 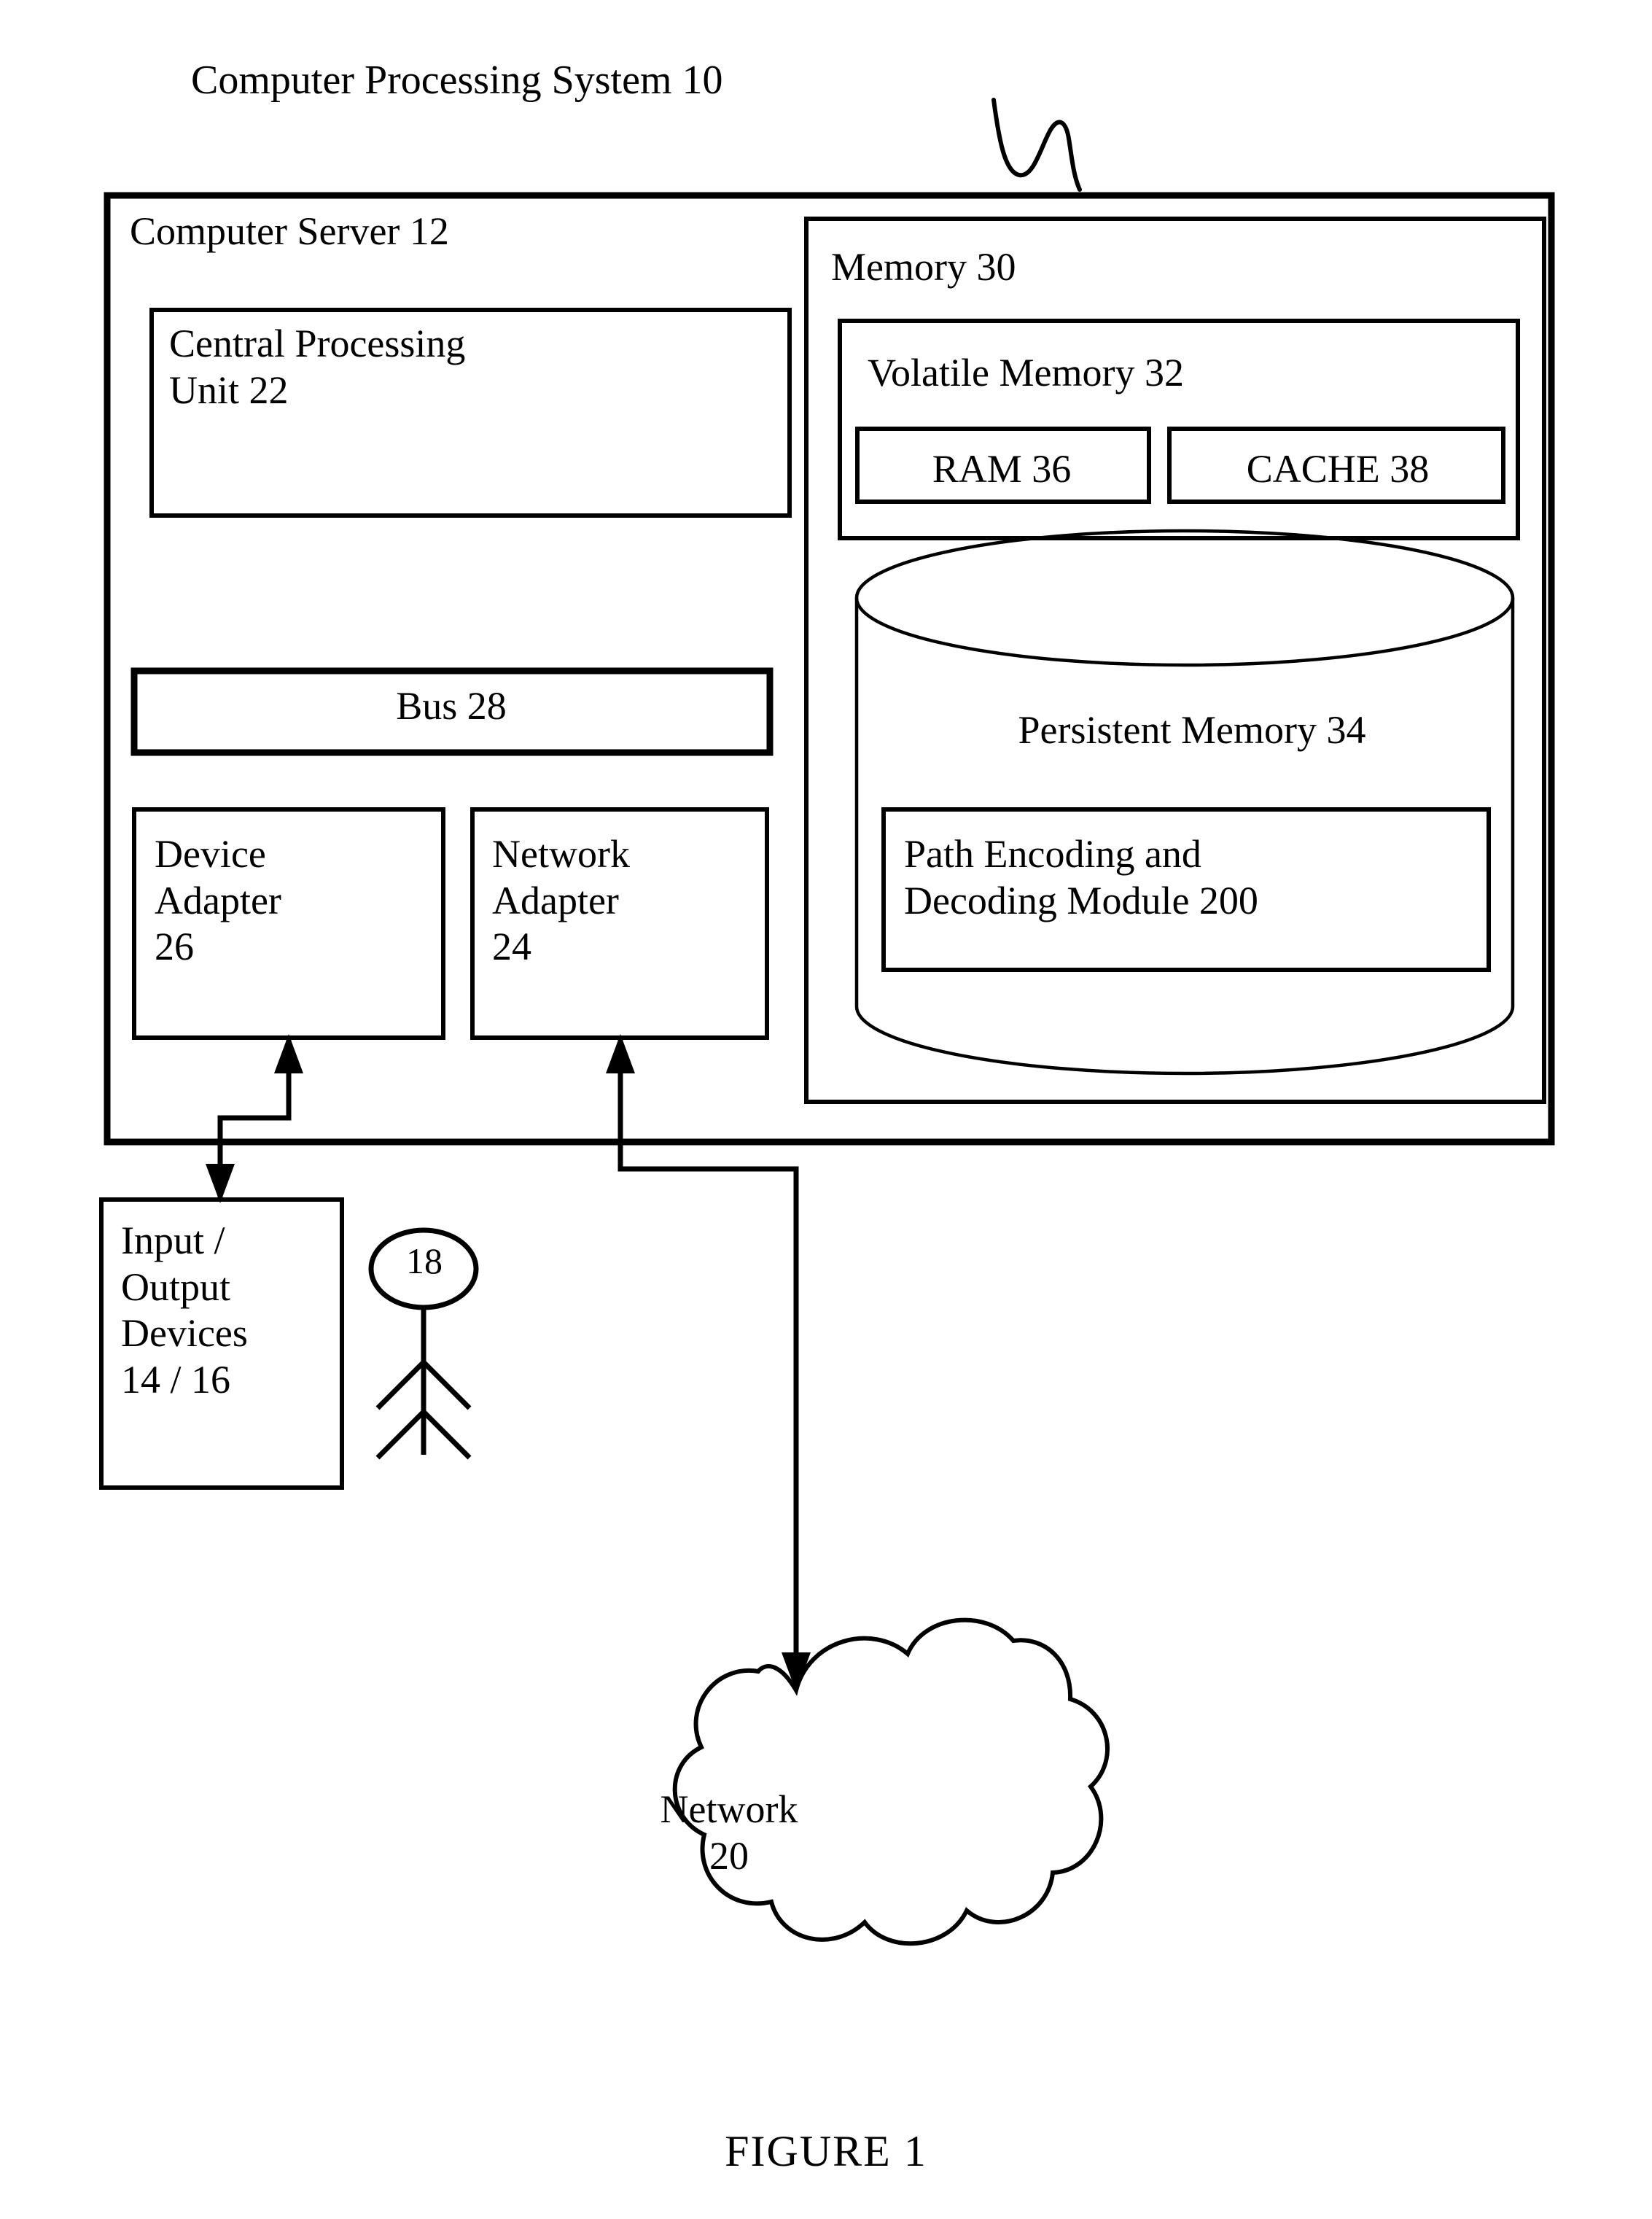 I want to click on squiggle-reference-mark, so click(x=1036, y=145).